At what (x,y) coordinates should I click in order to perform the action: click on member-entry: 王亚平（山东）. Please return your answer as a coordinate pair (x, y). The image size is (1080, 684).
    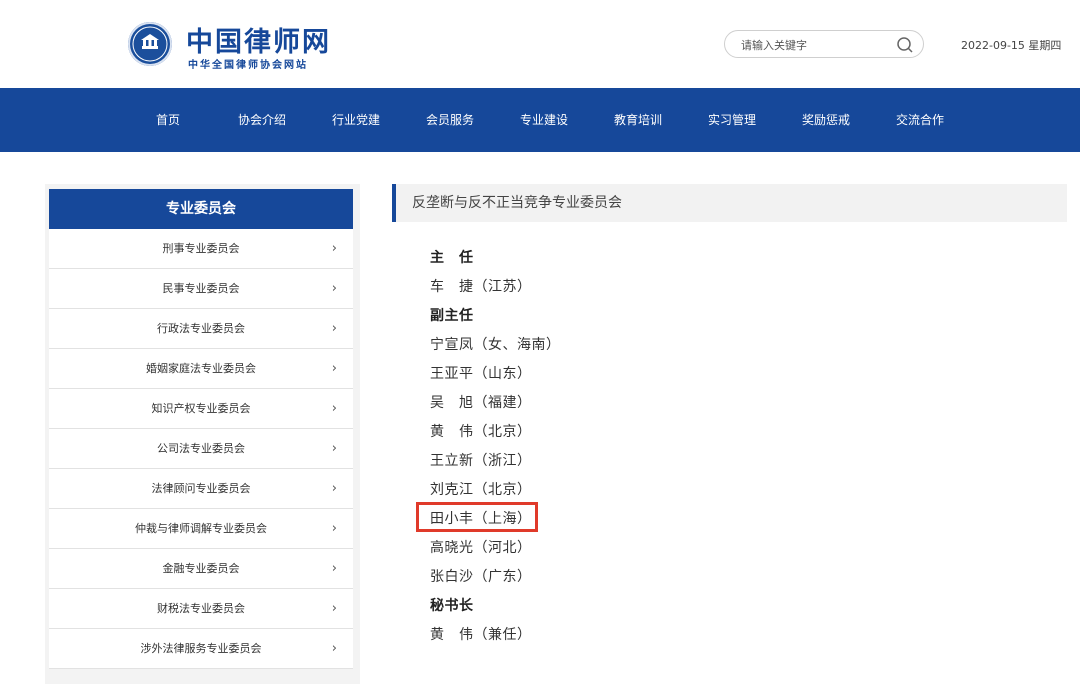
    Looking at the image, I should click on (481, 374).